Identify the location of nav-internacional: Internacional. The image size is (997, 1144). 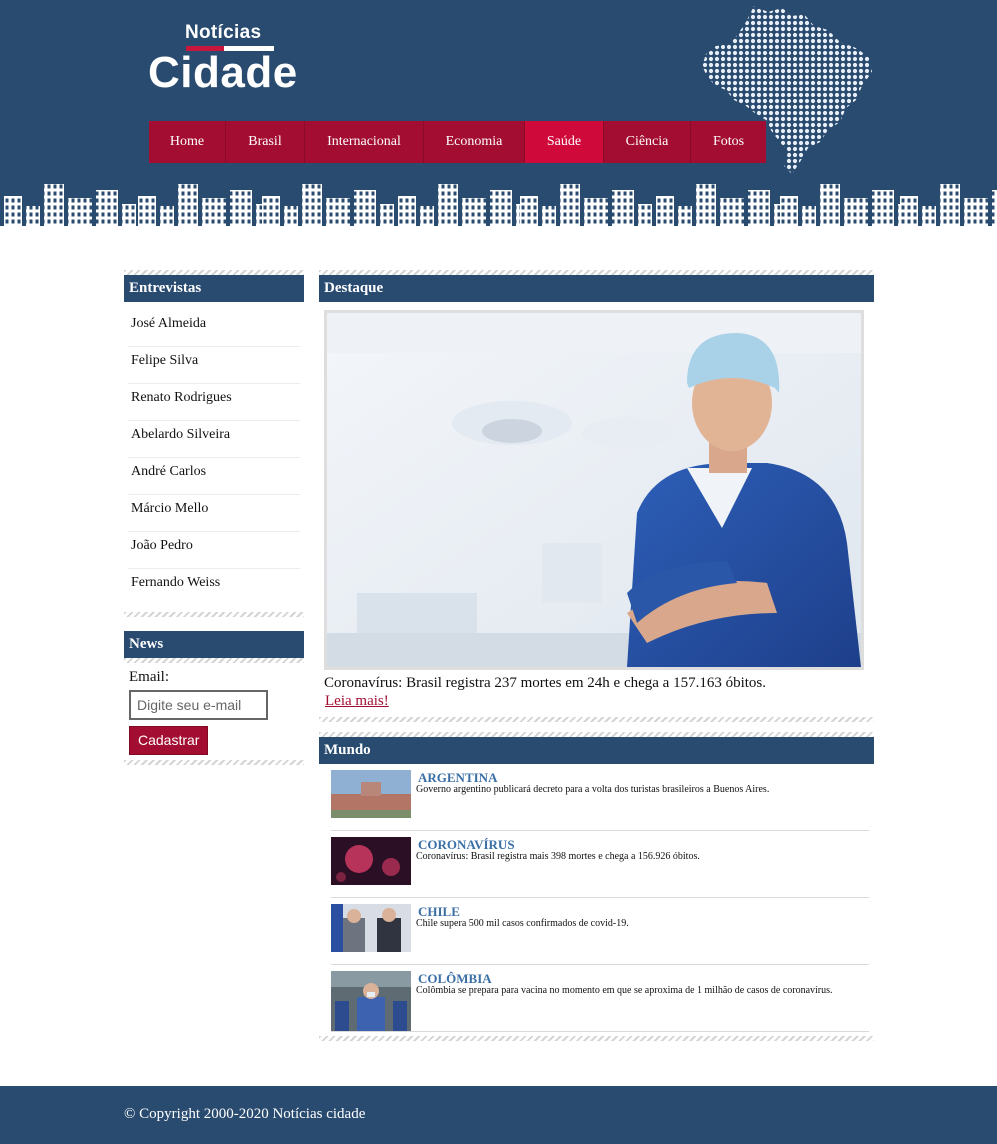
(364, 142).